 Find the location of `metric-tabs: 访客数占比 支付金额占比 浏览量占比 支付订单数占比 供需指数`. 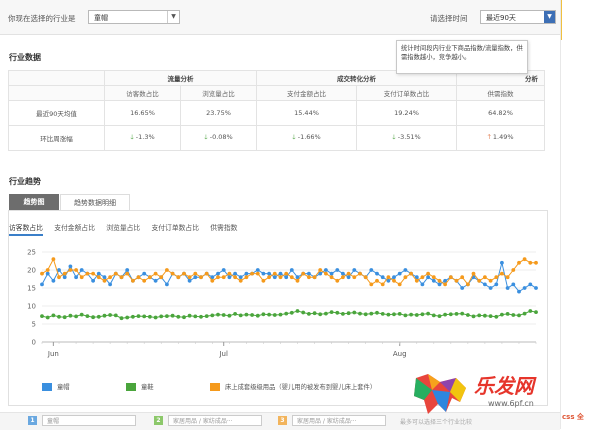

metric-tabs: 访客数占比 支付金额占比 浏览量占比 支付订单数占比 供需指数 is located at coordinates (127, 229).